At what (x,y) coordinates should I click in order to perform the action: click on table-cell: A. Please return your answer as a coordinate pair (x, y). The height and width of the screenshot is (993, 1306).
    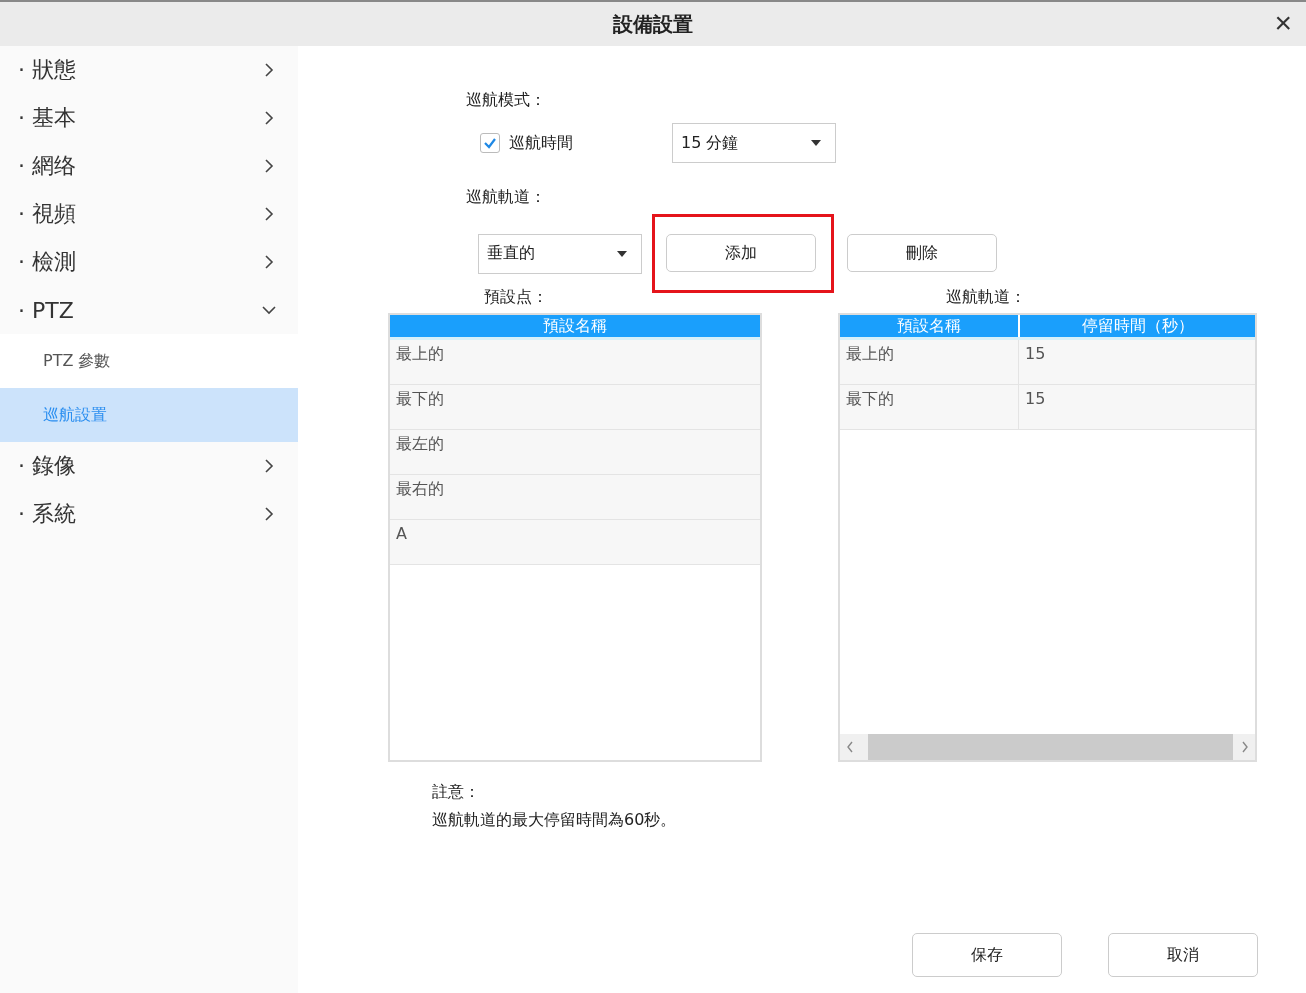
    Looking at the image, I should click on (575, 542).